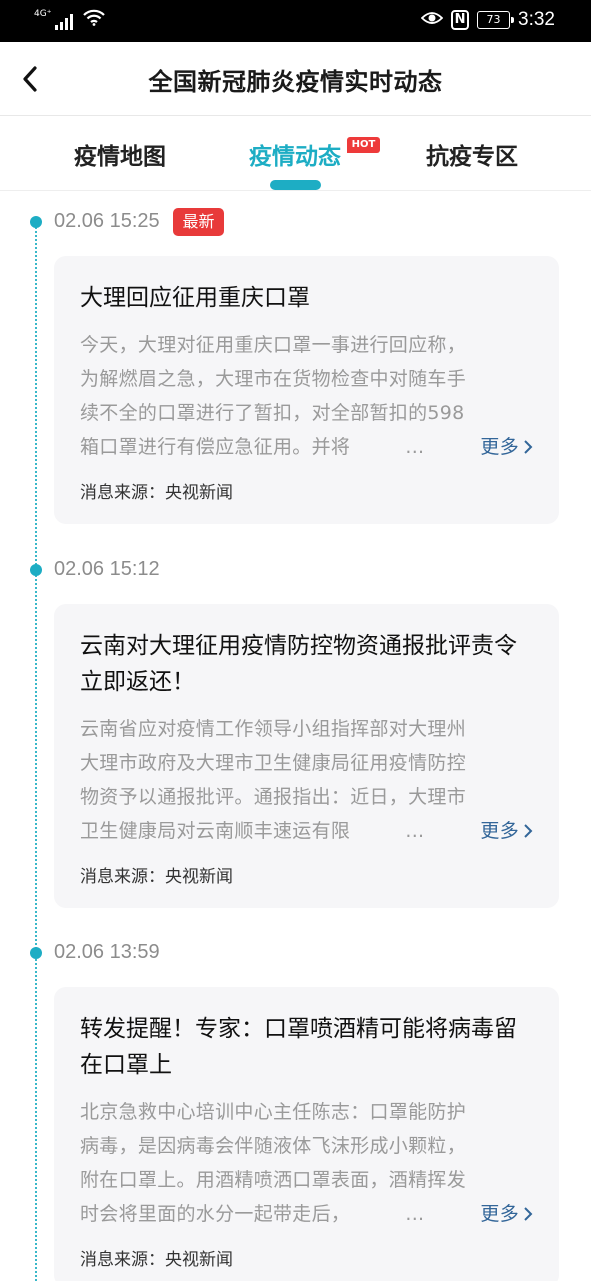 The height and width of the screenshot is (1281, 591). Describe the element at coordinates (432, 20) in the screenshot. I see `eye-icon` at that location.